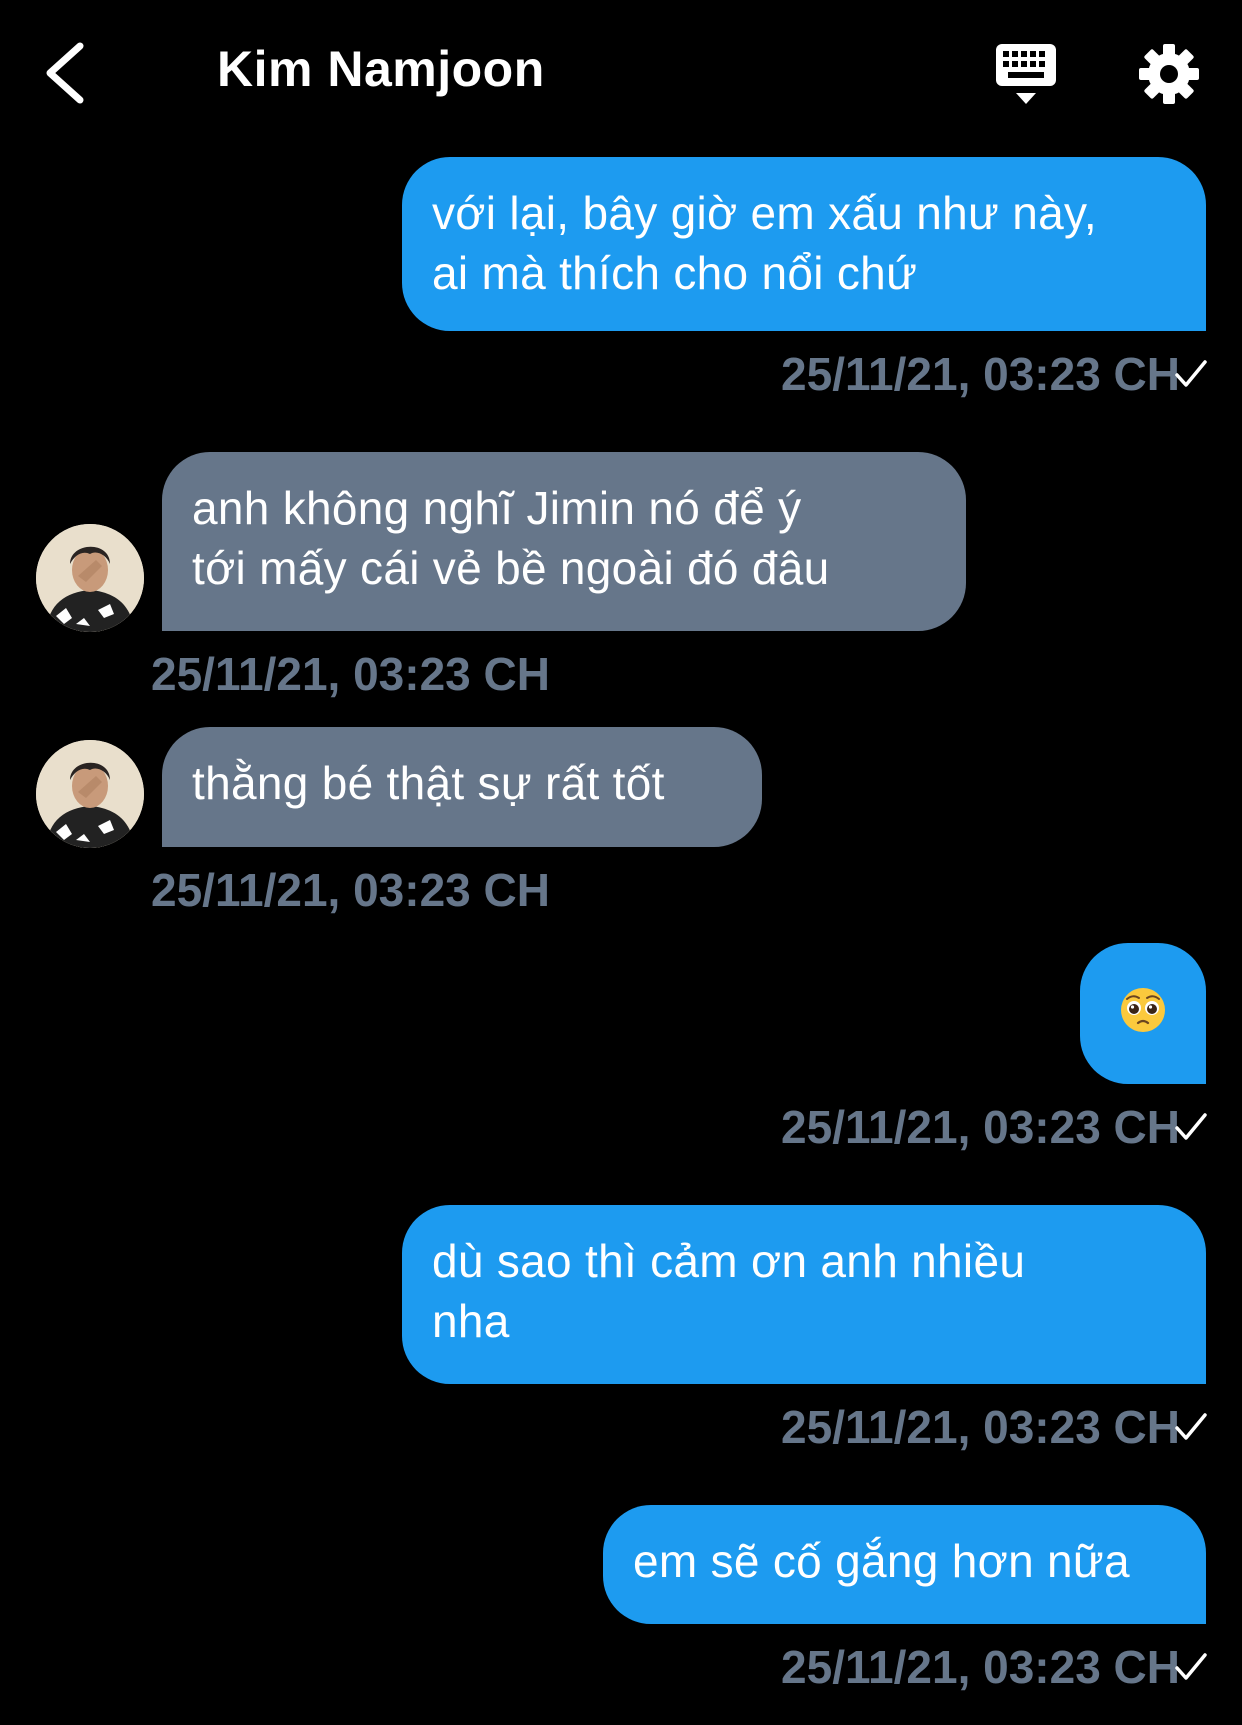 The image size is (1242, 1725). What do you see at coordinates (804, 1294) in the screenshot?
I see `message-bubble-outgoing: dù sao thì cảm ơn anh nhiều nha` at bounding box center [804, 1294].